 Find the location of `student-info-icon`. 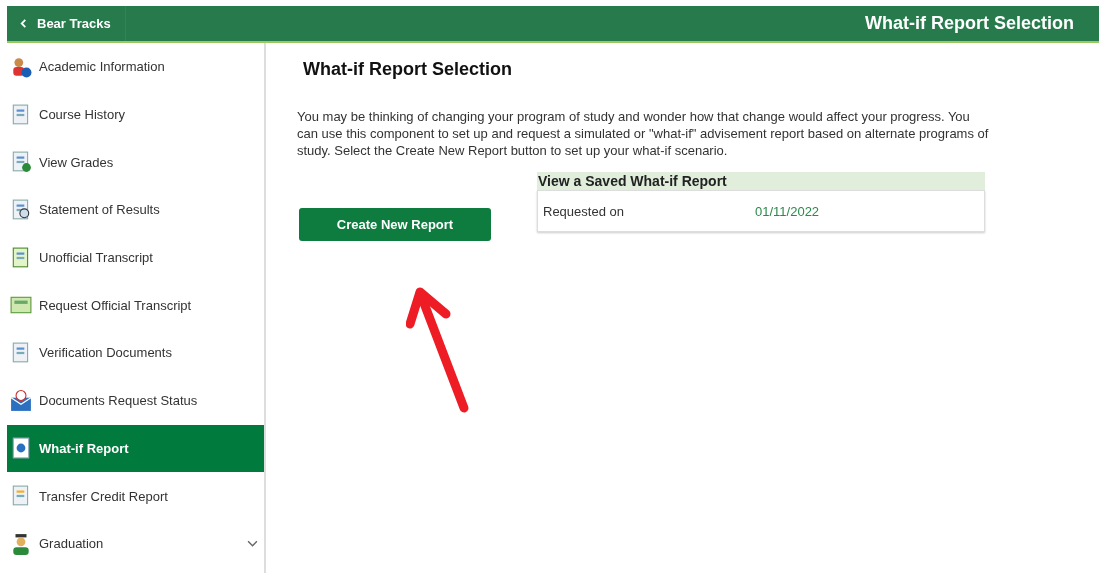

student-info-icon is located at coordinates (21, 66).